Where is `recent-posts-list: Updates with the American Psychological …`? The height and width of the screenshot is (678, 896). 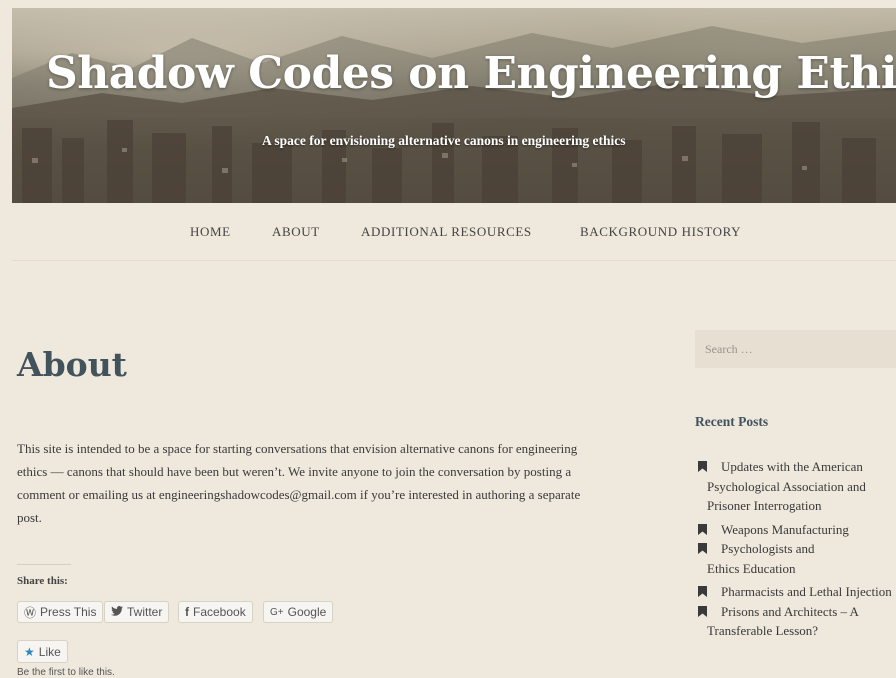 recent-posts-list: Updates with the American Psychological … is located at coordinates (795, 549).